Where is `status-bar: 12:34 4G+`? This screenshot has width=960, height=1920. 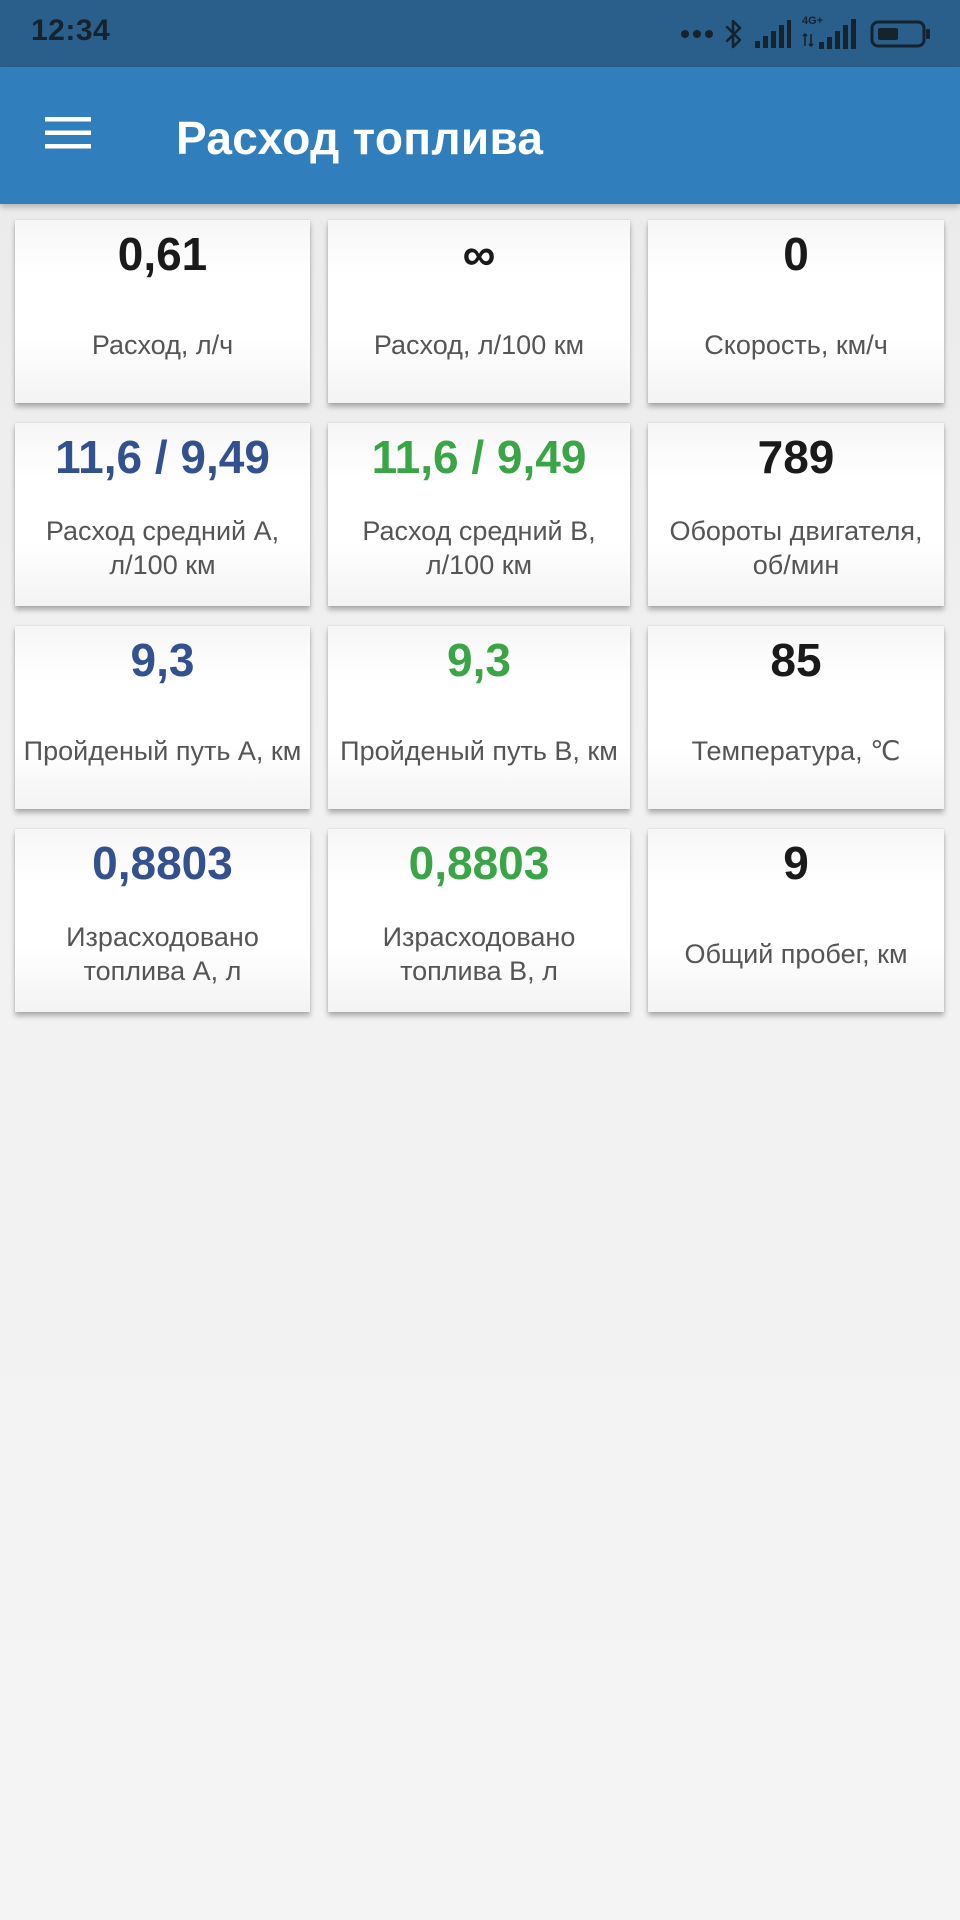
status-bar: 12:34 4G+ is located at coordinates (480, 33).